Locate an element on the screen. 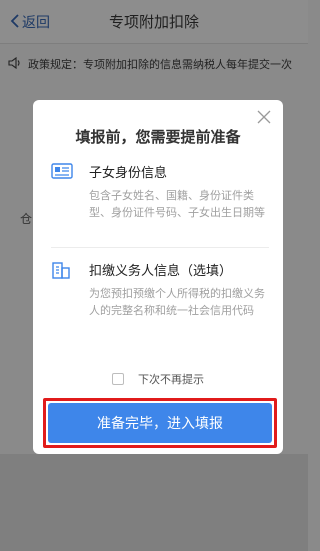 The width and height of the screenshot is (320, 551). notice-text: 政策规定：专项附加扣除的信息需纳税人每年提交一次 is located at coordinates (160, 64).